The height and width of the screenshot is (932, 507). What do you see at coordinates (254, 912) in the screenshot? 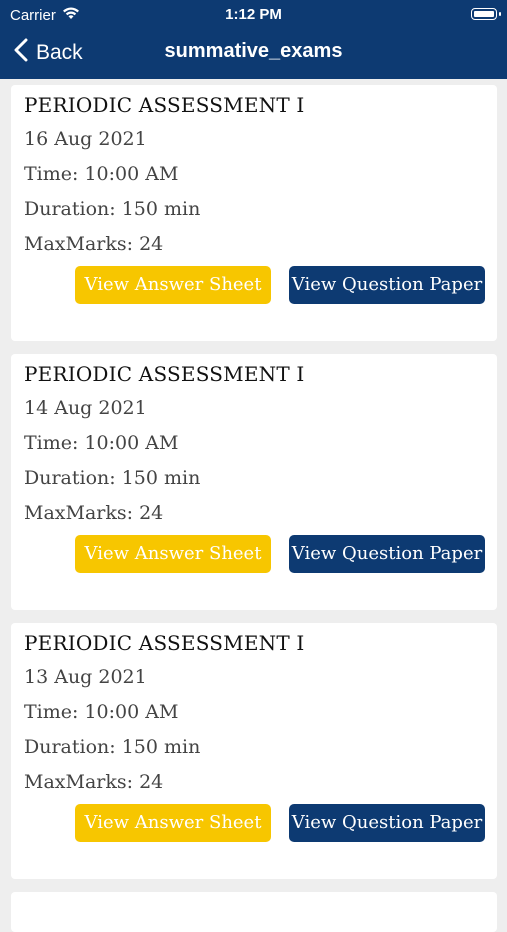
I see `exam-card-partial` at bounding box center [254, 912].